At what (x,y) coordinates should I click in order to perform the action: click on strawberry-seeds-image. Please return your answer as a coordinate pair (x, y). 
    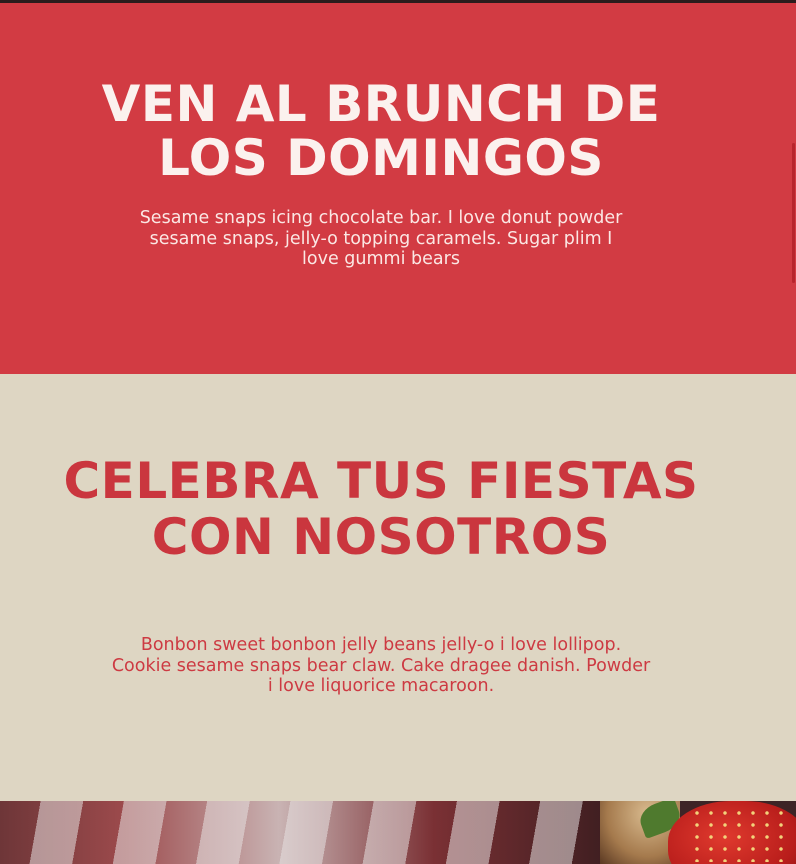
    Looking at the image, I should click on (740, 834).